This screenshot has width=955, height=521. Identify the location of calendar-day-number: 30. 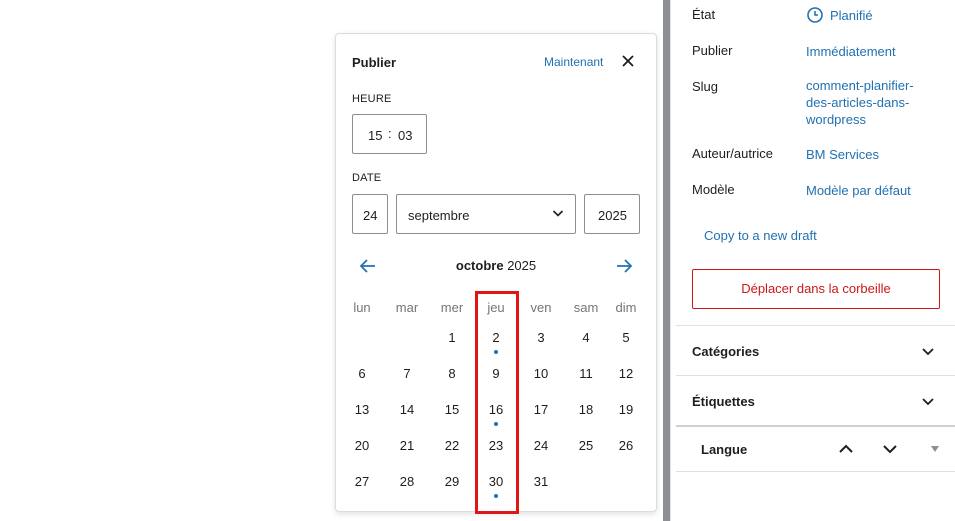
(496, 481).